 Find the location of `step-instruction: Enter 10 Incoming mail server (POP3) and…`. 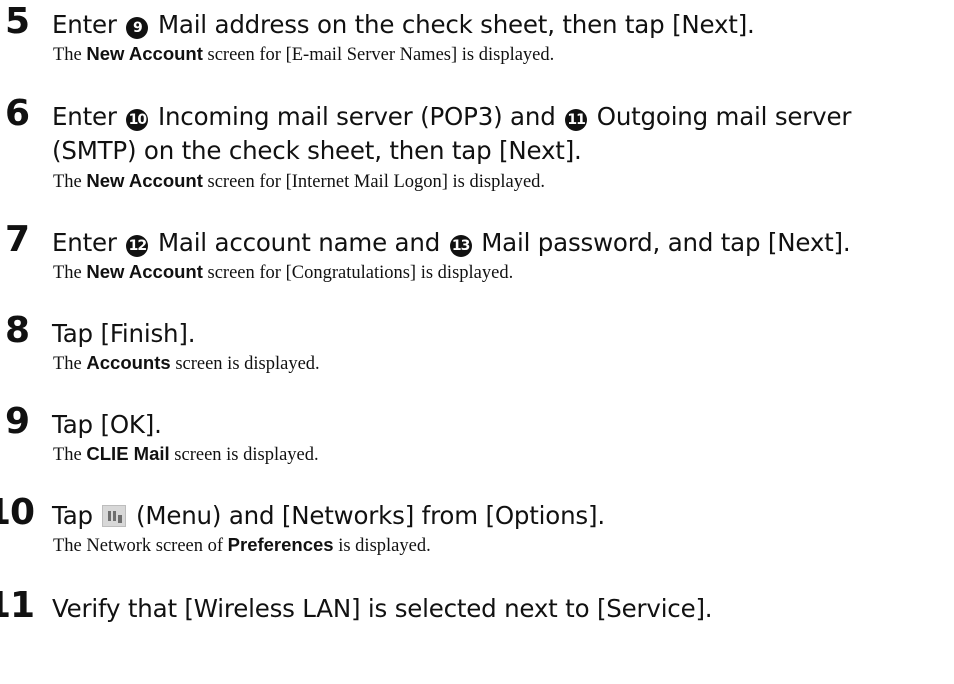

step-instruction: Enter 10 Incoming mail server (POP3) and… is located at coordinates (452, 133).